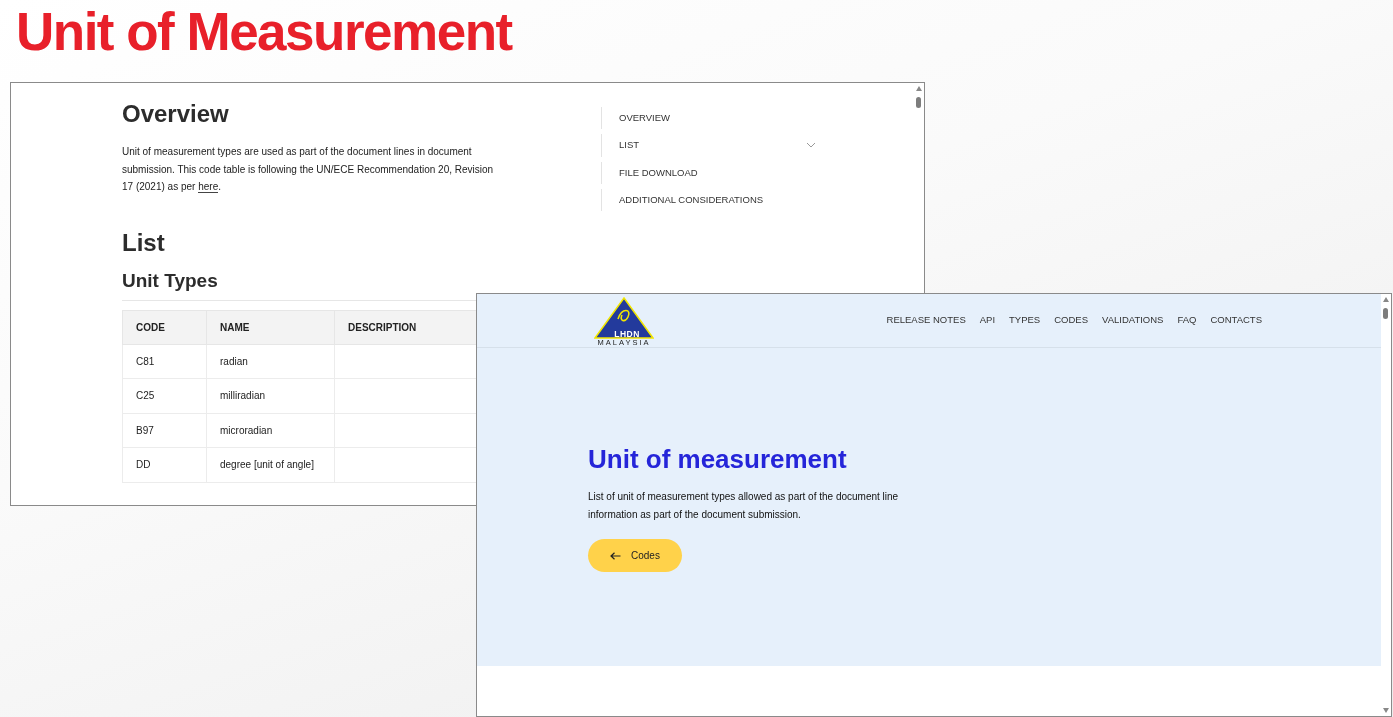 The height and width of the screenshot is (717, 1393). I want to click on toc-link: FILE DOWNLOAD, so click(708, 172).